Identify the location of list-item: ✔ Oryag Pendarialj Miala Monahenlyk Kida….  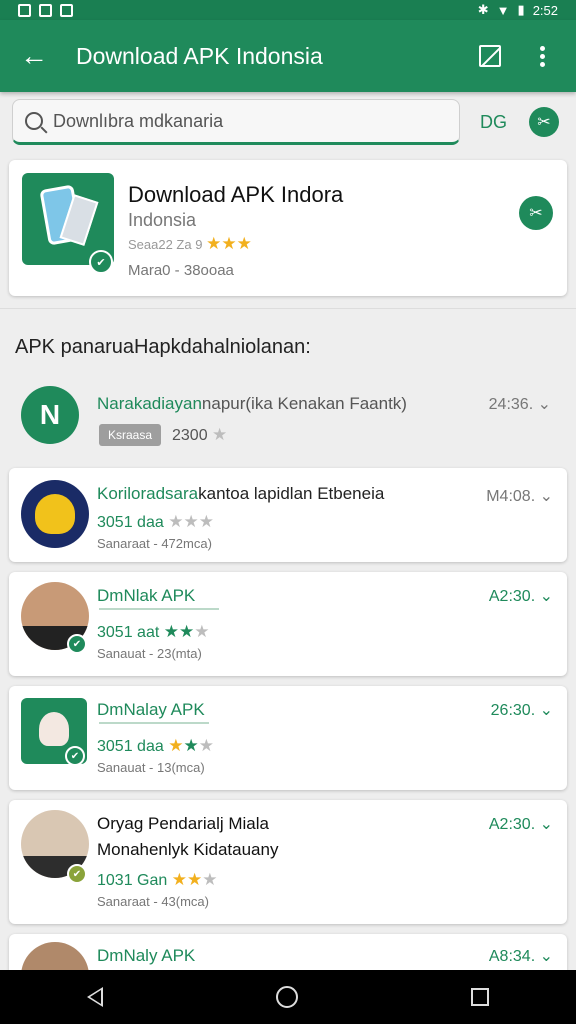
(288, 862).